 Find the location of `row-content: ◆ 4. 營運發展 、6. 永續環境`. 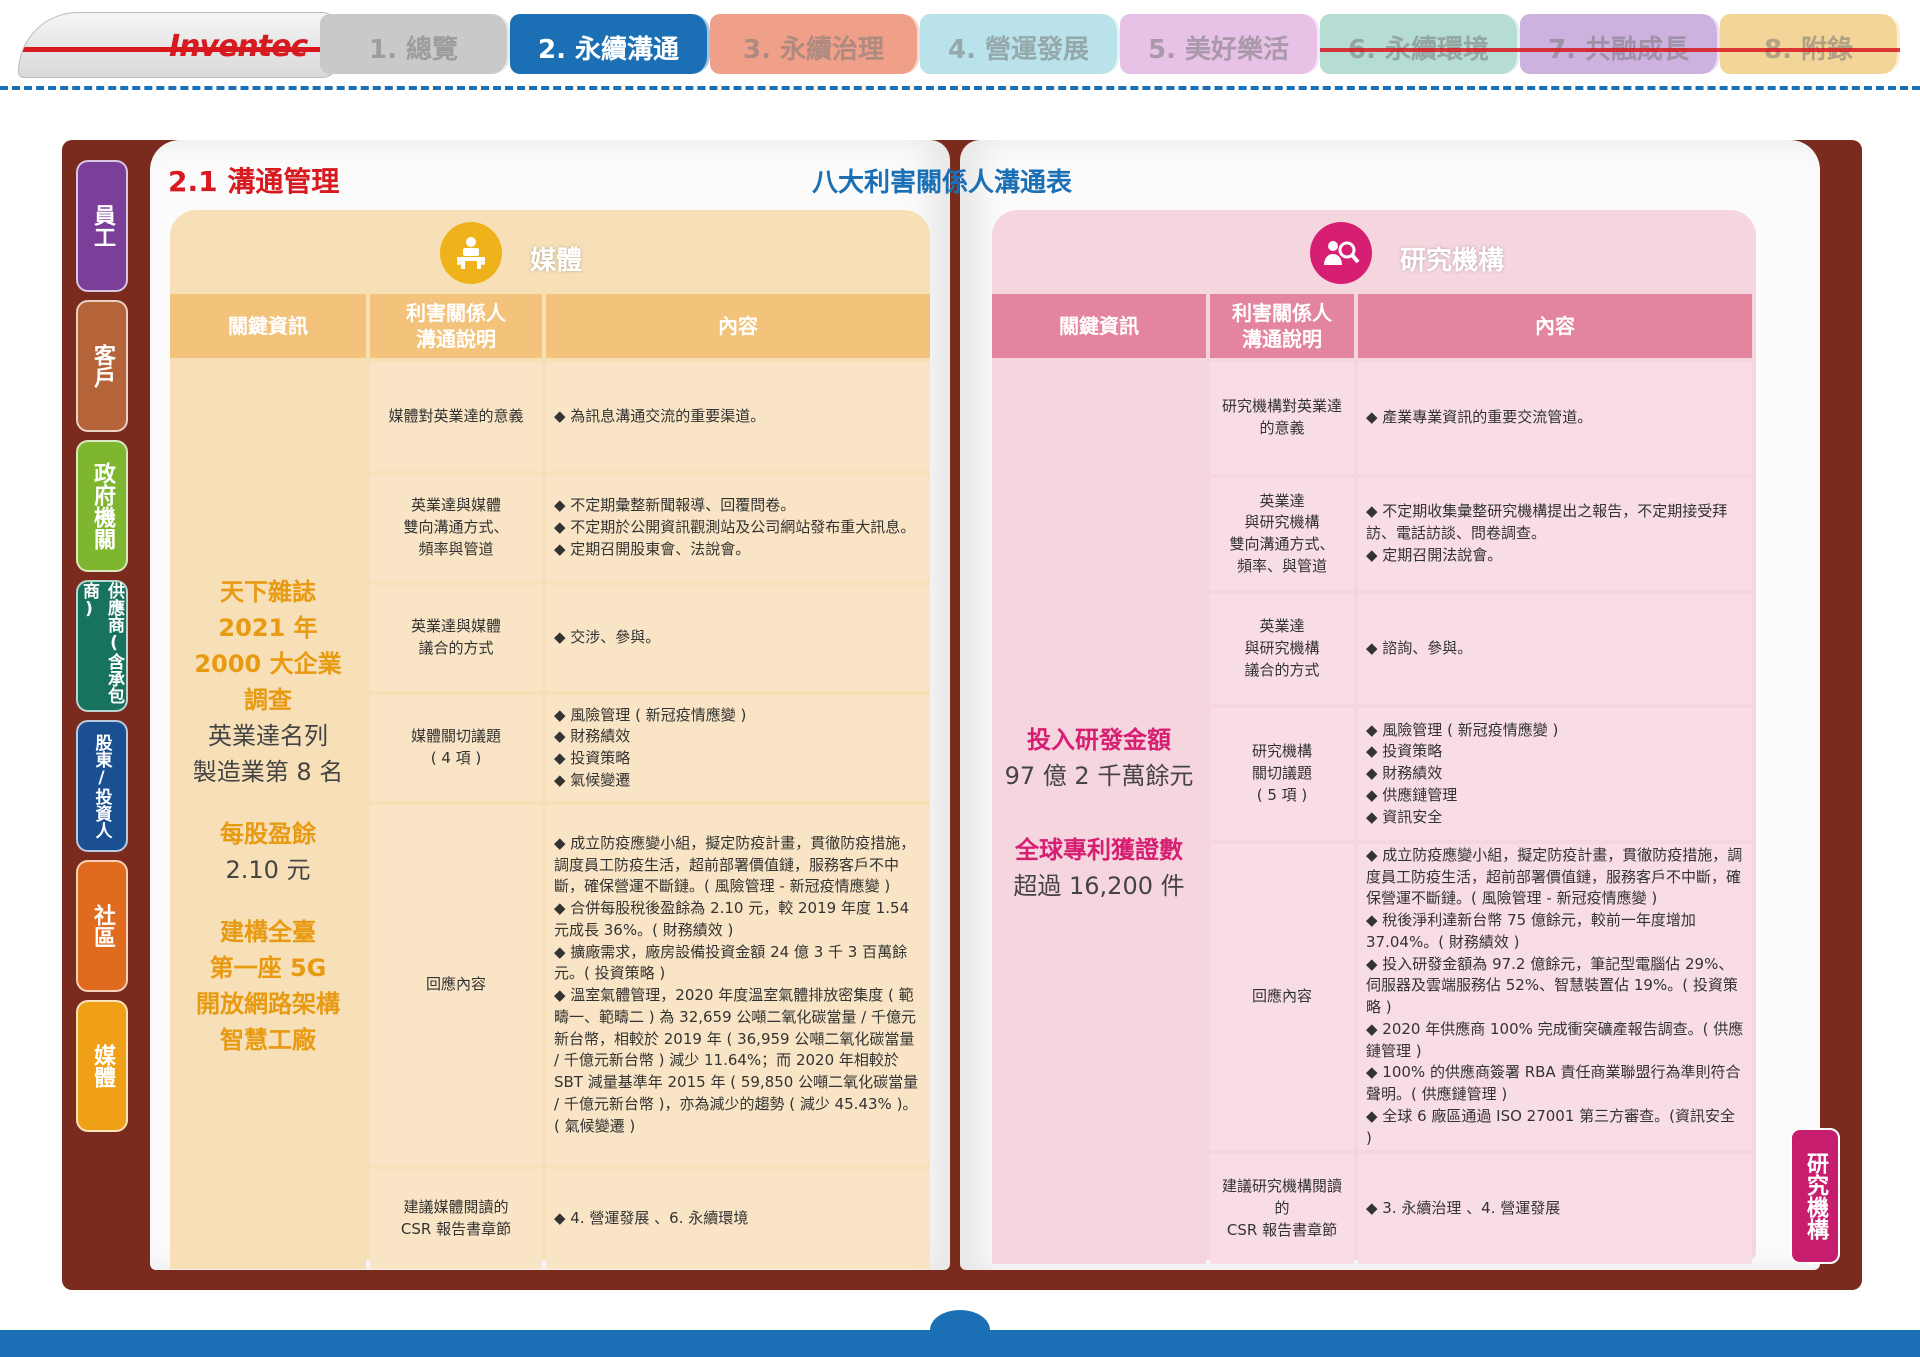

row-content: ◆ 4. 營運發展 、6. 永續環境 is located at coordinates (738, 1219).